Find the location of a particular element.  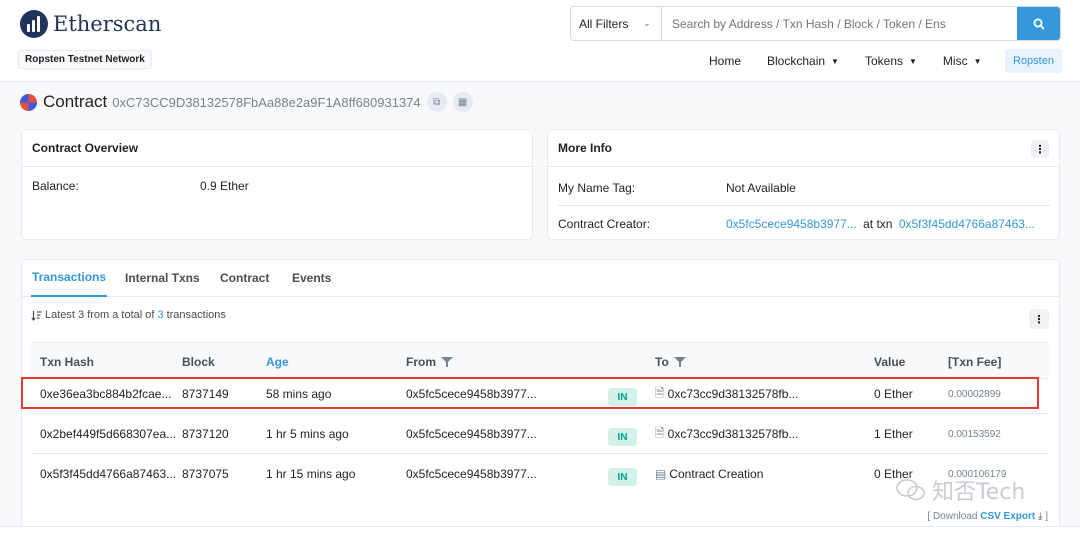

file-icon: 🗎 is located at coordinates (660, 432).